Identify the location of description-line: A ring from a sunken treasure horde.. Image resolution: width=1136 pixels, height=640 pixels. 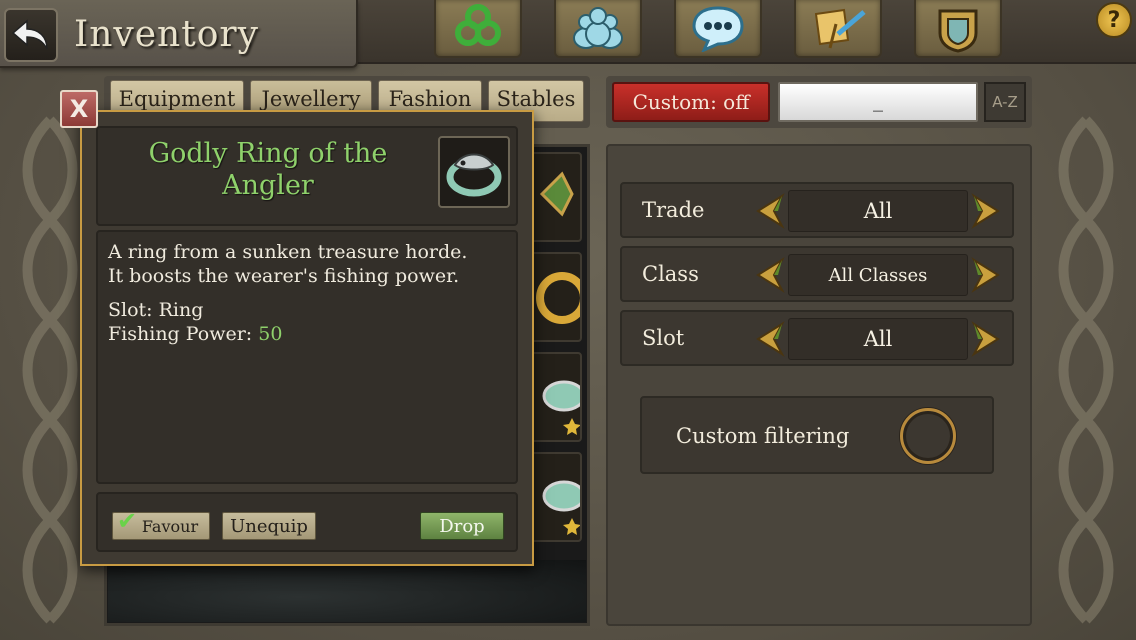
(288, 252).